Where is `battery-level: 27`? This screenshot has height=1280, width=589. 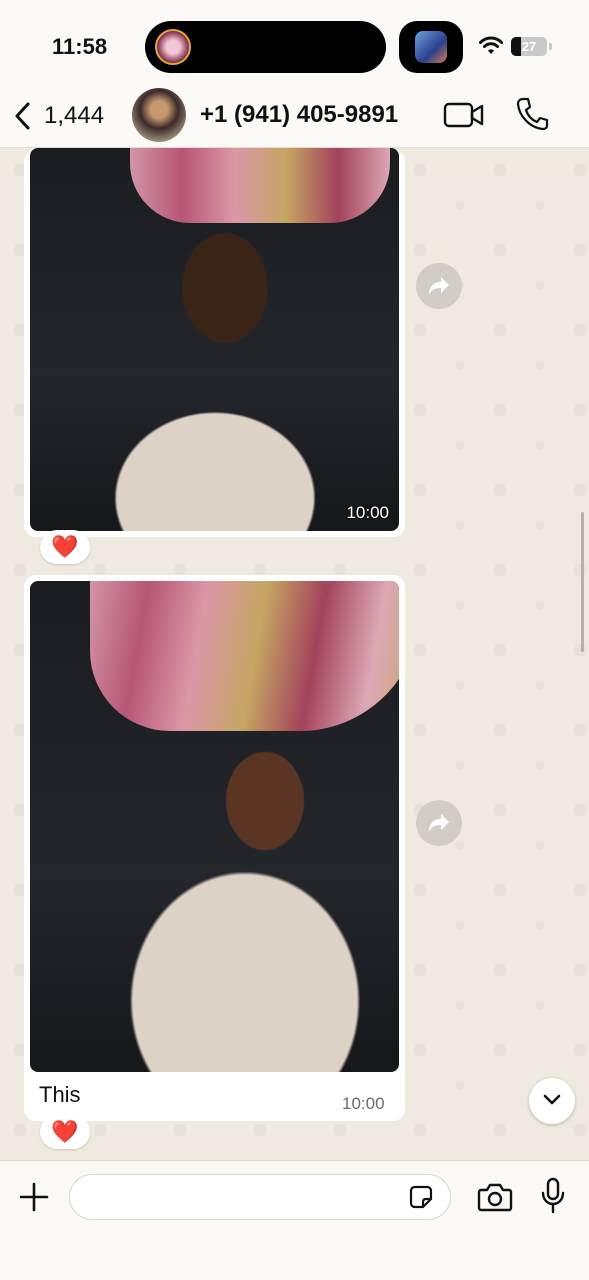
battery-level: 27 is located at coordinates (529, 46).